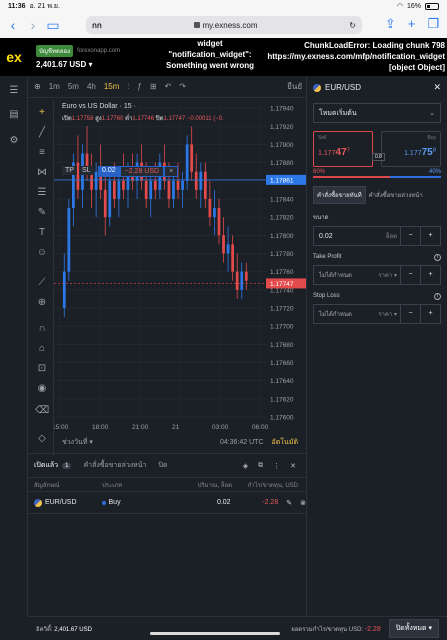 This screenshot has width=447, height=640. What do you see at coordinates (411, 149) in the screenshot?
I see `buy-button: Buy 1.177758` at bounding box center [411, 149].